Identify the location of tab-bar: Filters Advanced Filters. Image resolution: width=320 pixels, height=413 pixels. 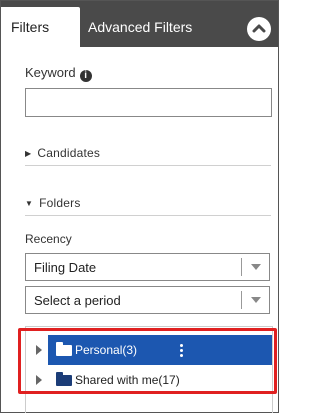
(139, 24).